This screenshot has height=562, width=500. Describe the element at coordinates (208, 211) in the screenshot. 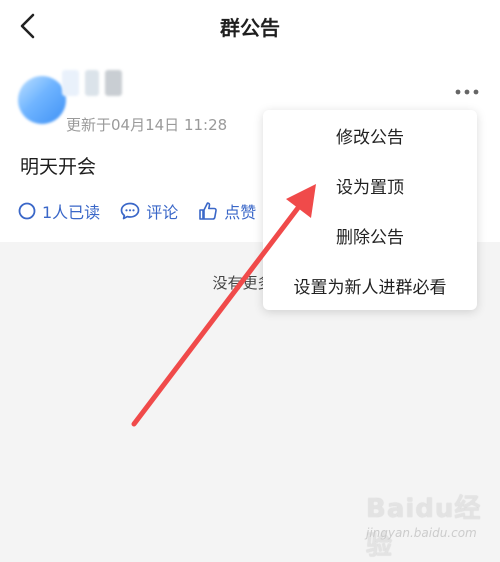

I see `thumbs-up-icon` at that location.